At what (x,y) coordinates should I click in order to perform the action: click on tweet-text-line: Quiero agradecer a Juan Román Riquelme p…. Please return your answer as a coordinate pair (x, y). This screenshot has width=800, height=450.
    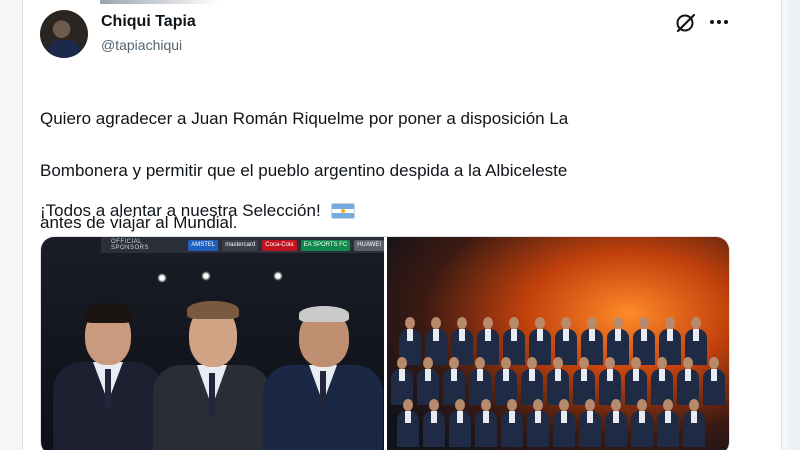
    Looking at the image, I should click on (304, 118).